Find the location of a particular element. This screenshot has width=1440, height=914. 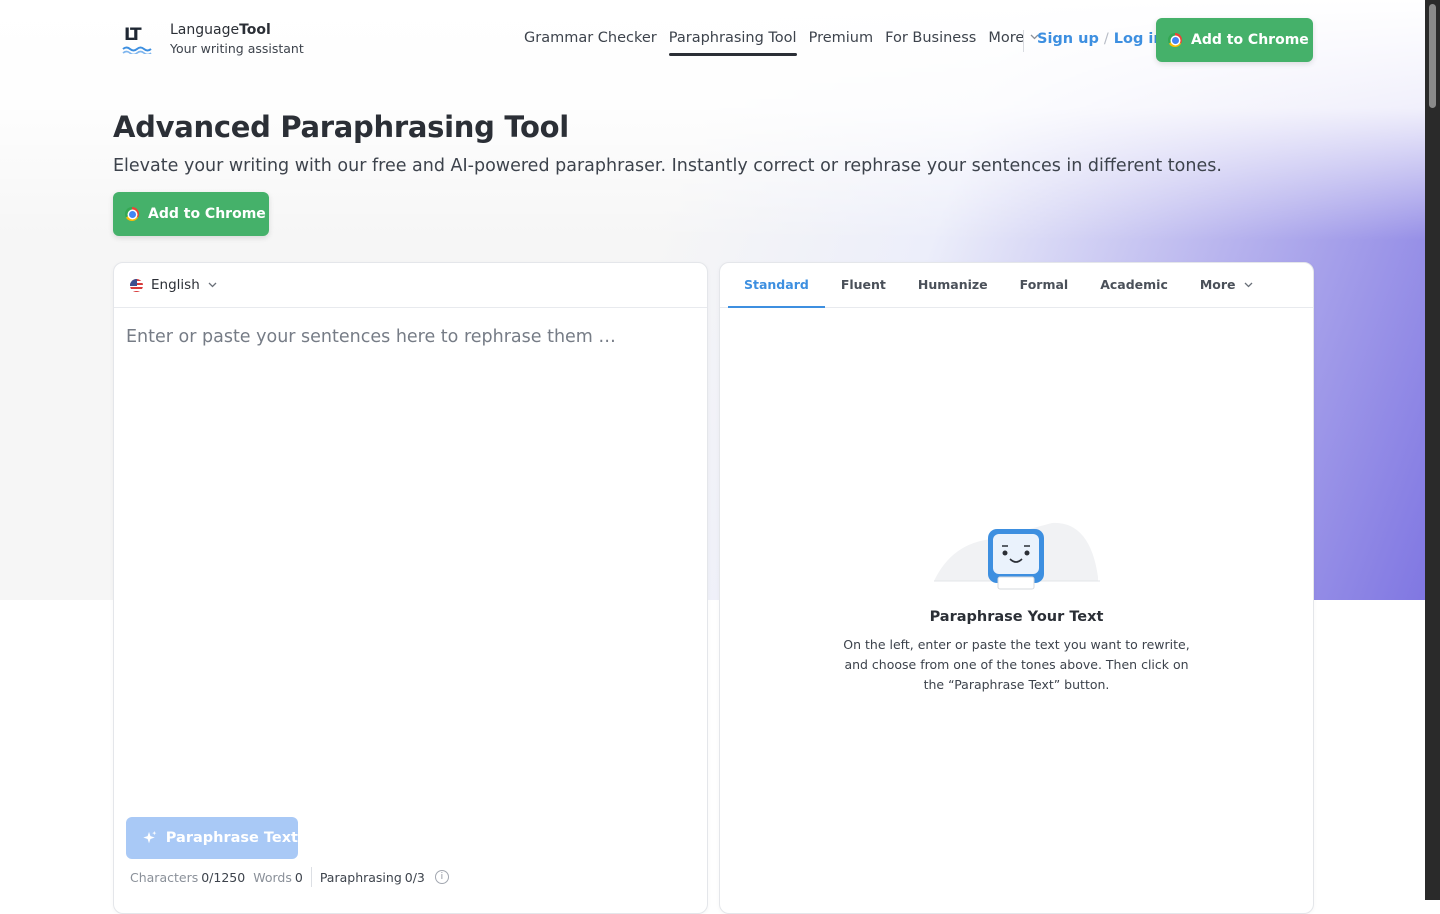

characters-value: 0/1250 is located at coordinates (223, 877).